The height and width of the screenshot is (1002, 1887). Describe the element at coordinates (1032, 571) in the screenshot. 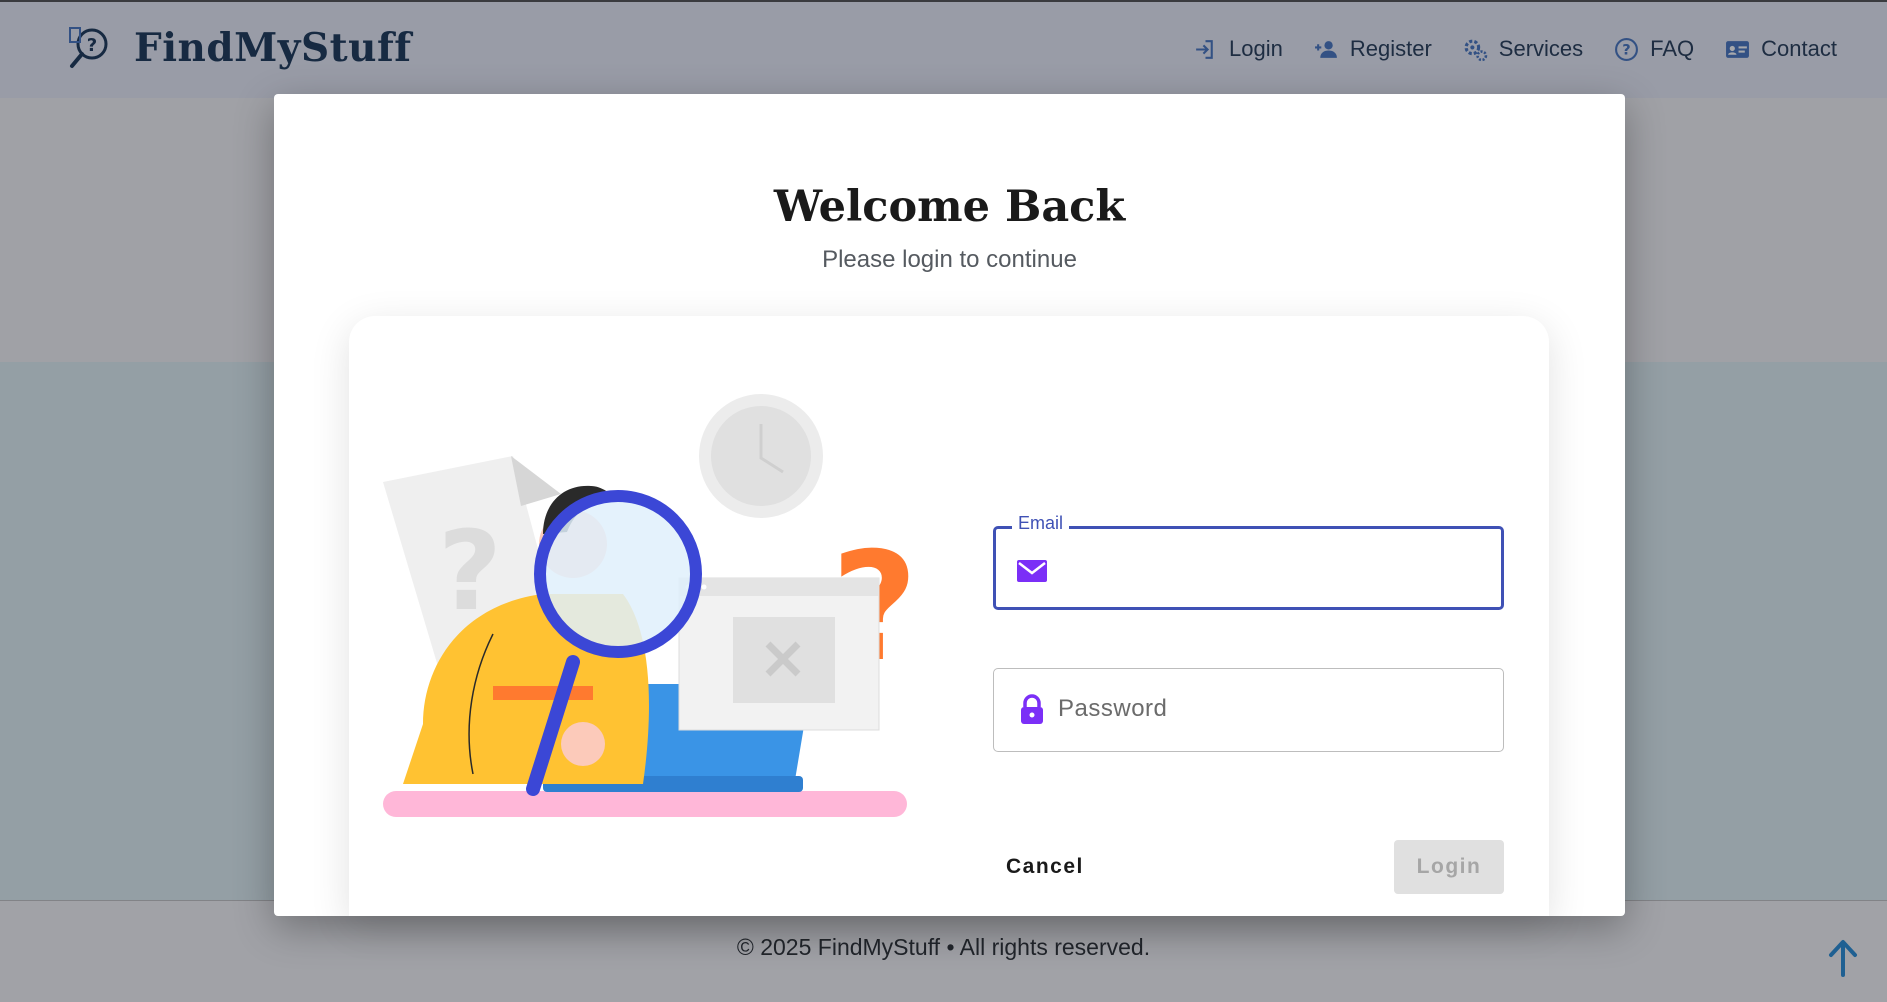

I see `envelope-icon` at that location.